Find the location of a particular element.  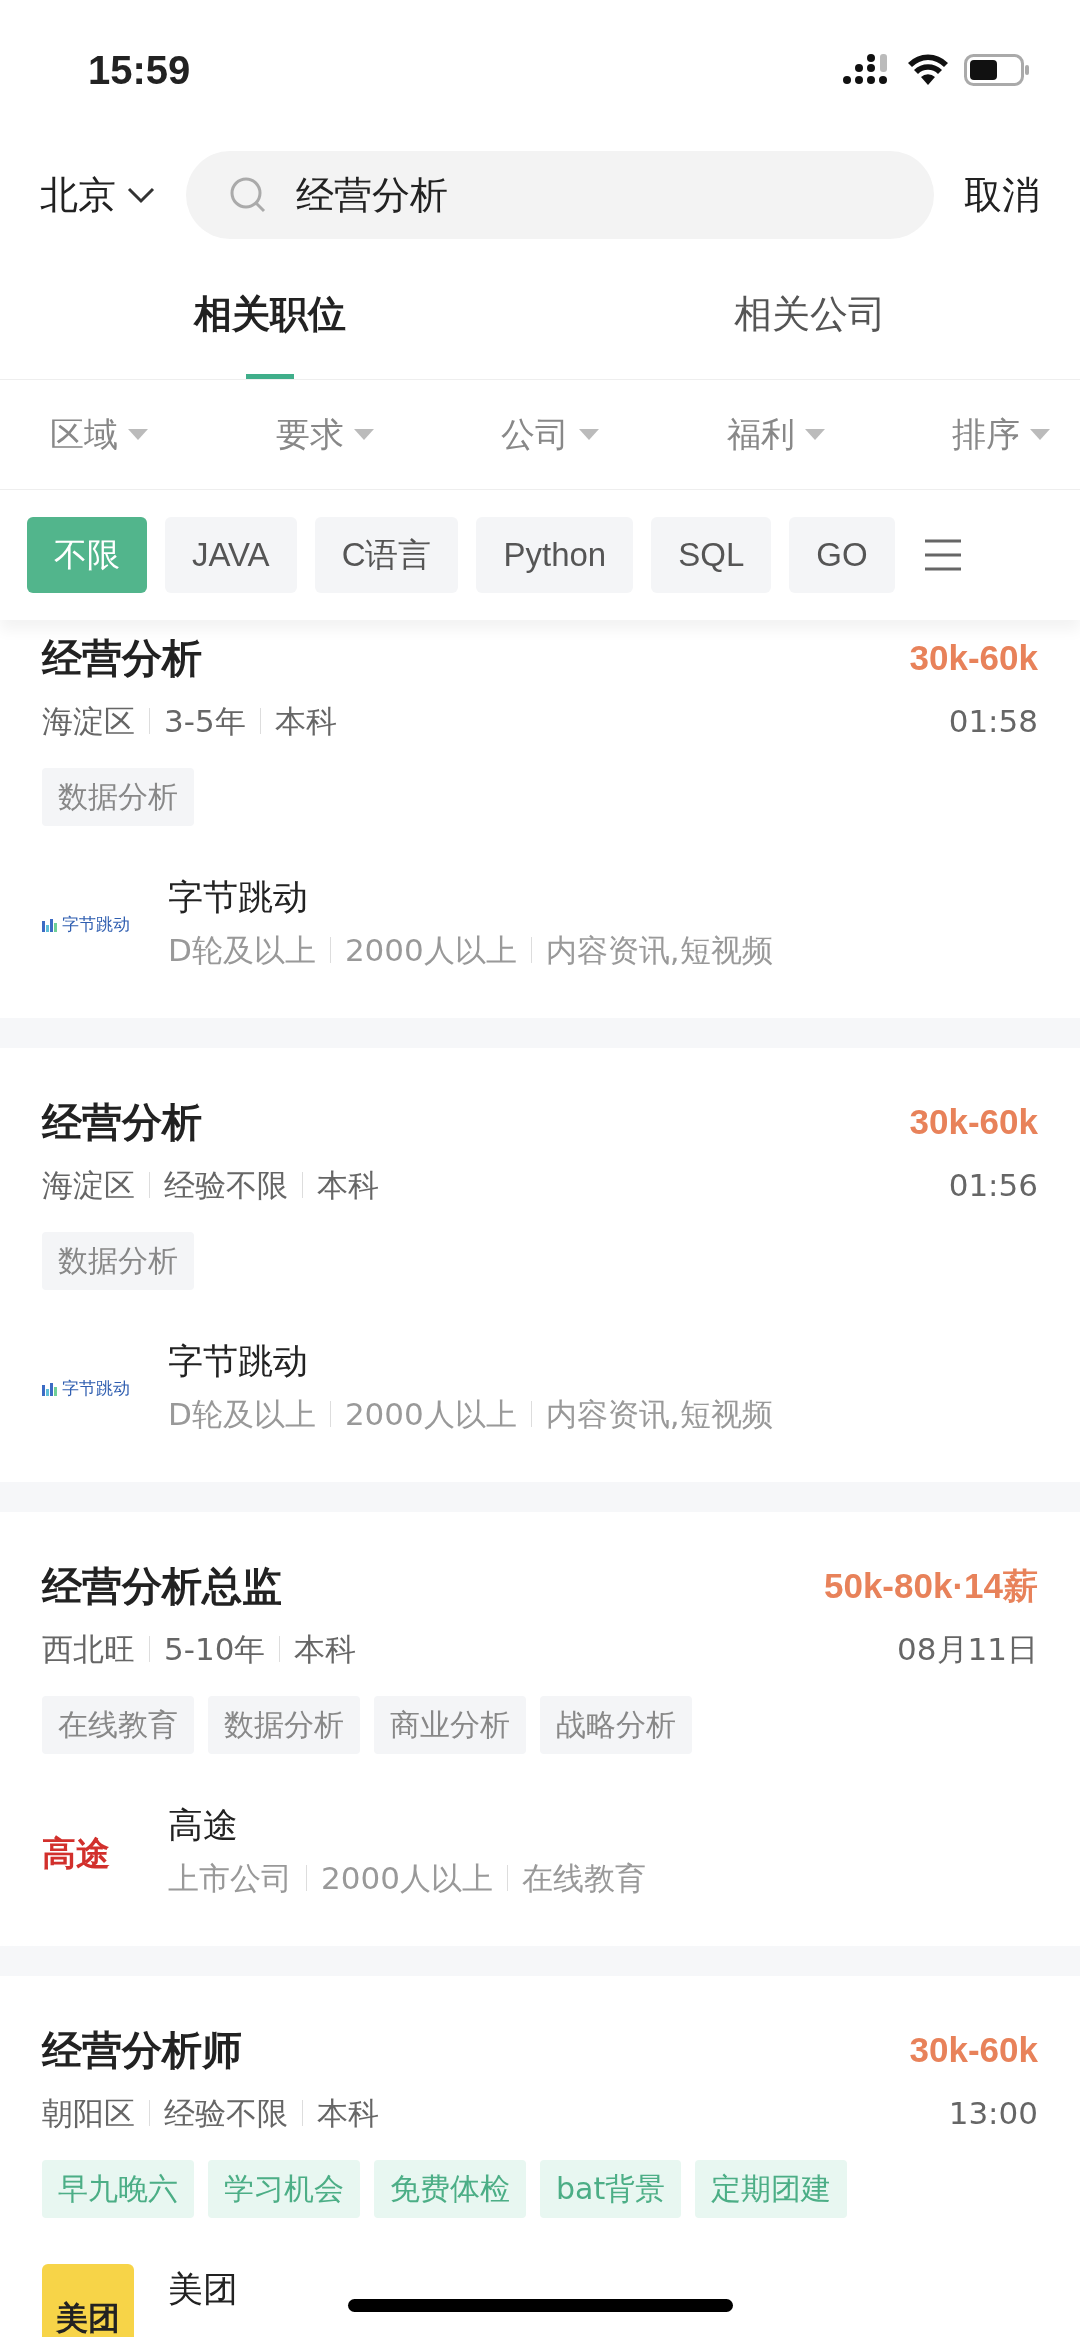

filter-dropdown: 福利 is located at coordinates (775, 434).